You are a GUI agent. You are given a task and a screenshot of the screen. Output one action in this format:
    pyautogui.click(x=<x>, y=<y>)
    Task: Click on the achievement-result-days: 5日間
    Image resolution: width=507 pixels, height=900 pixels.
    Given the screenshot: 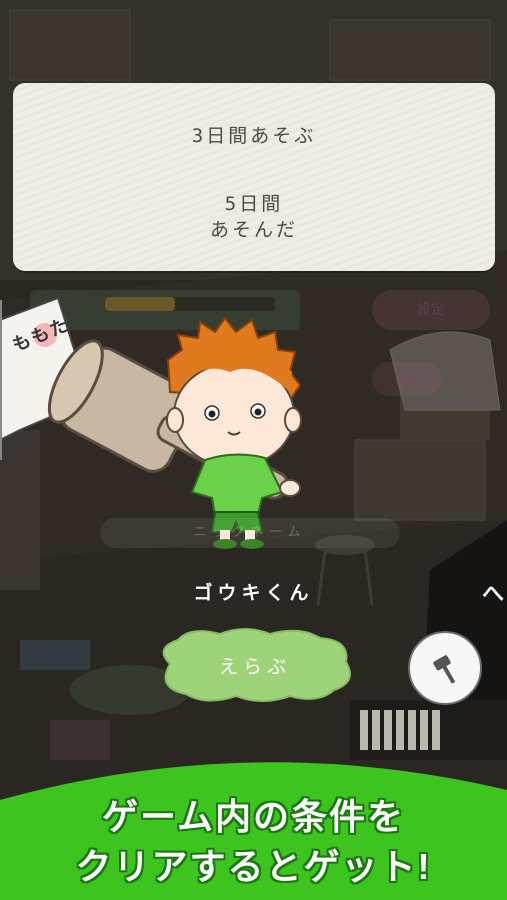 What is the action you would take?
    pyautogui.click(x=254, y=204)
    